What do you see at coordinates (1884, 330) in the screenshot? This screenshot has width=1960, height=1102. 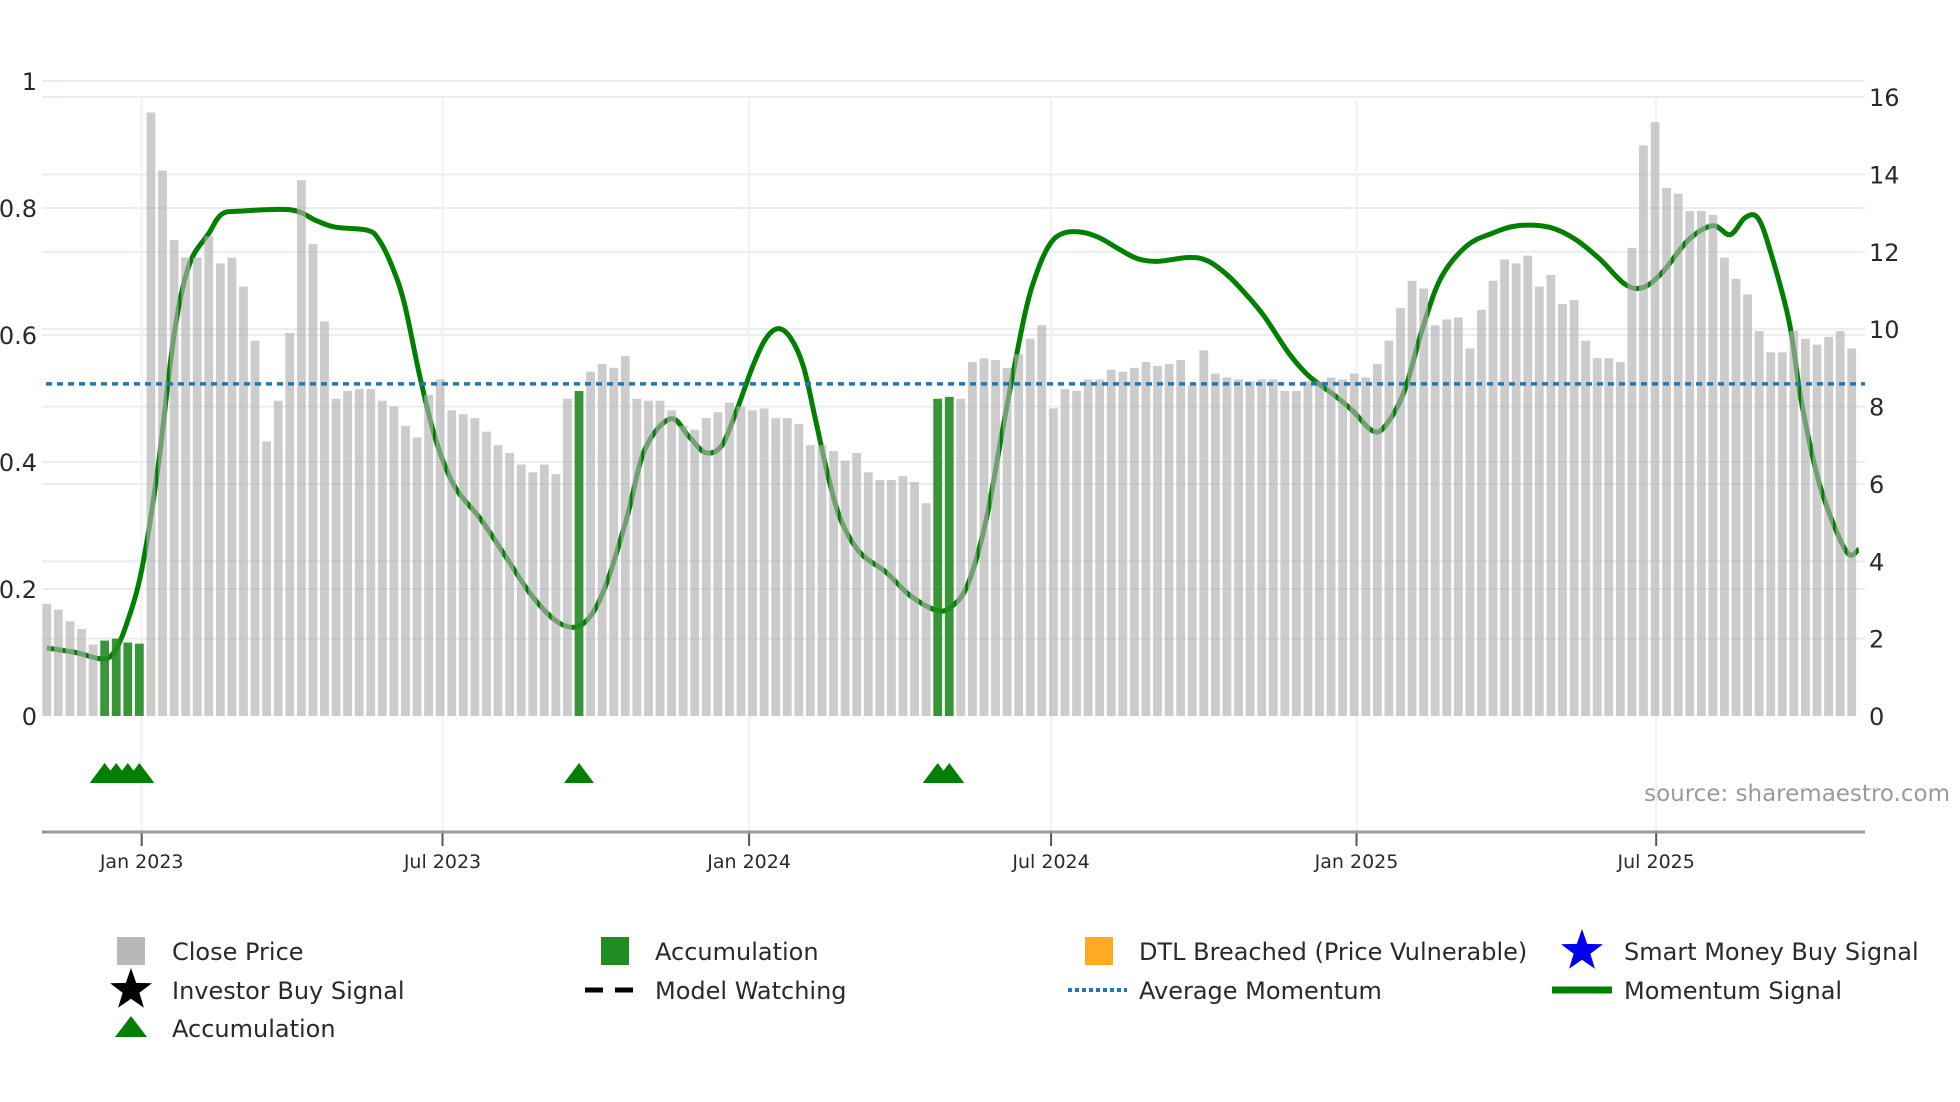 I see `right-tick-label: 10` at bounding box center [1884, 330].